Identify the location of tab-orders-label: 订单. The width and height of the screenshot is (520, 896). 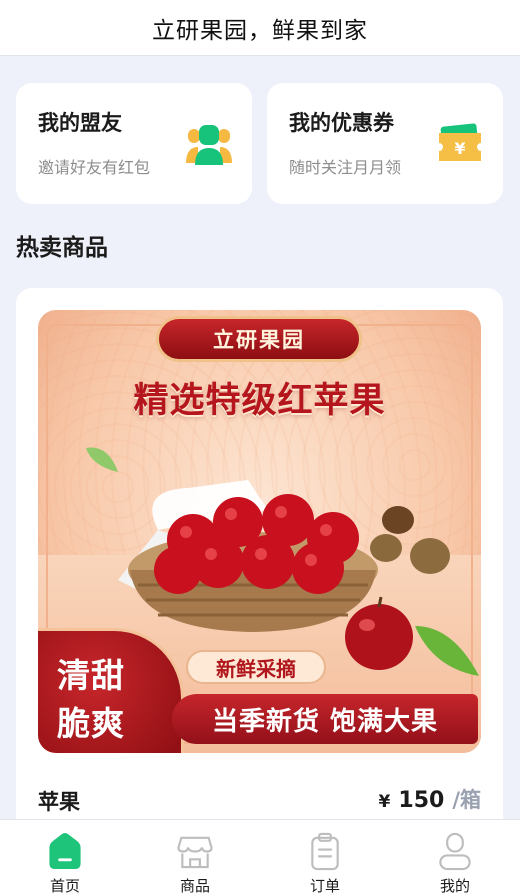
(324, 886).